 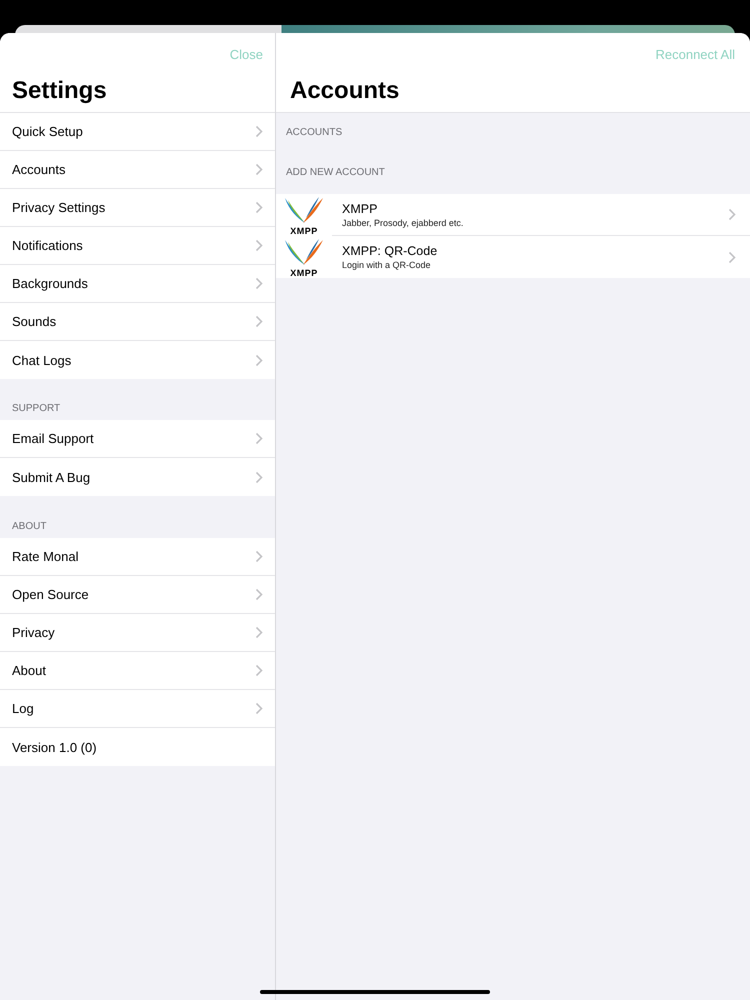 What do you see at coordinates (137, 322) in the screenshot?
I see `settings-item: Sounds` at bounding box center [137, 322].